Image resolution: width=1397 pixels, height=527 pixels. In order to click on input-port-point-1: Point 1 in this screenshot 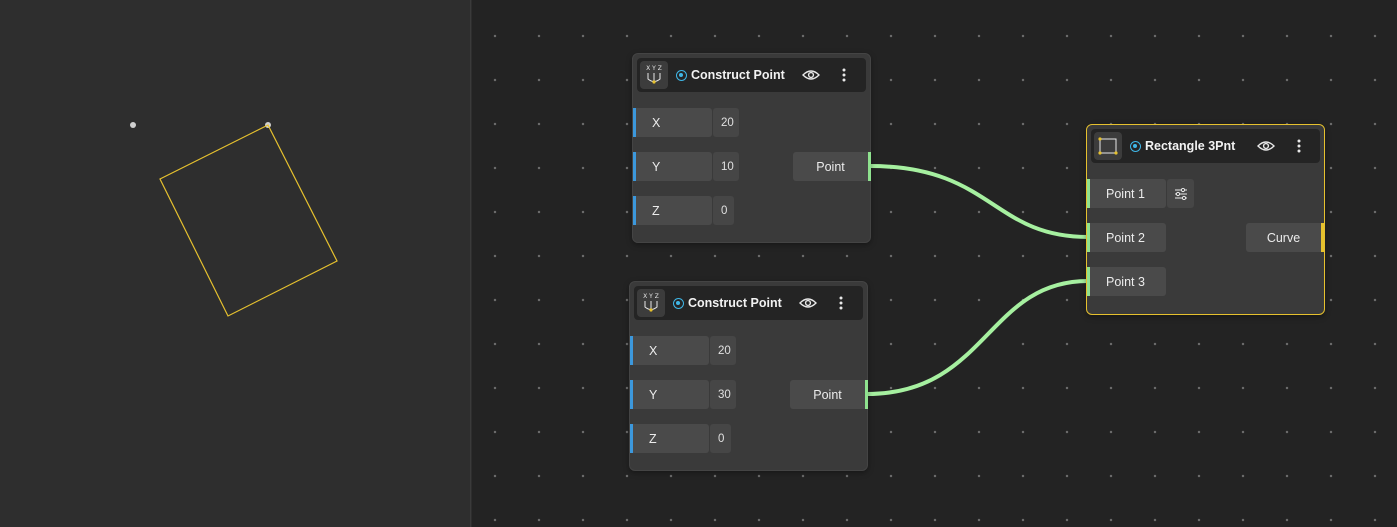, I will do `click(1126, 193)`.